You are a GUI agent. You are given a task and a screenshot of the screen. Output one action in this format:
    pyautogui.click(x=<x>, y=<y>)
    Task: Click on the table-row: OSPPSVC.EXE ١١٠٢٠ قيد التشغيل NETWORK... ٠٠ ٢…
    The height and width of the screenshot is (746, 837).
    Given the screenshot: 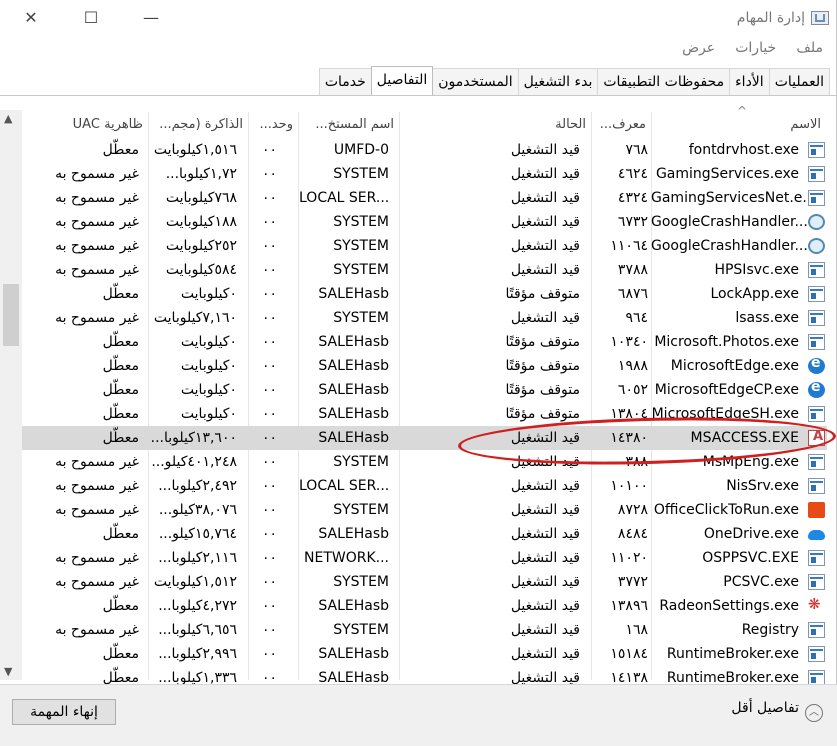 What is the action you would take?
    pyautogui.click(x=424, y=558)
    